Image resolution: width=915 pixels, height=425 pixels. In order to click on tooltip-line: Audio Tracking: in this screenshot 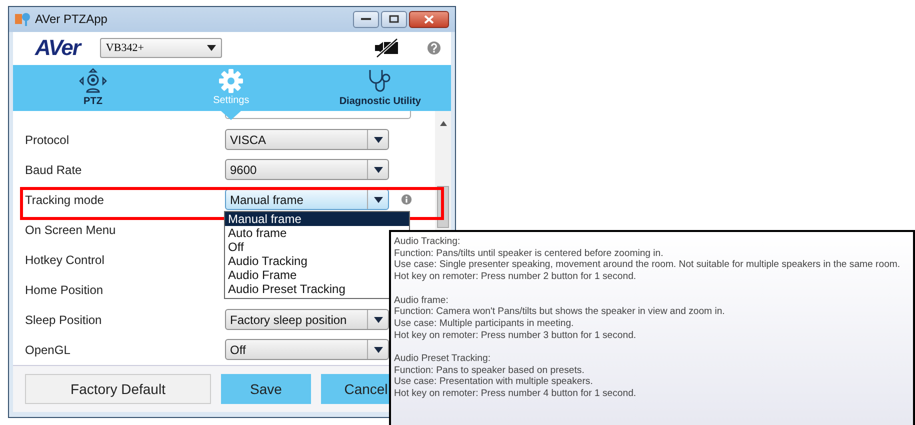, I will do `click(428, 242)`.